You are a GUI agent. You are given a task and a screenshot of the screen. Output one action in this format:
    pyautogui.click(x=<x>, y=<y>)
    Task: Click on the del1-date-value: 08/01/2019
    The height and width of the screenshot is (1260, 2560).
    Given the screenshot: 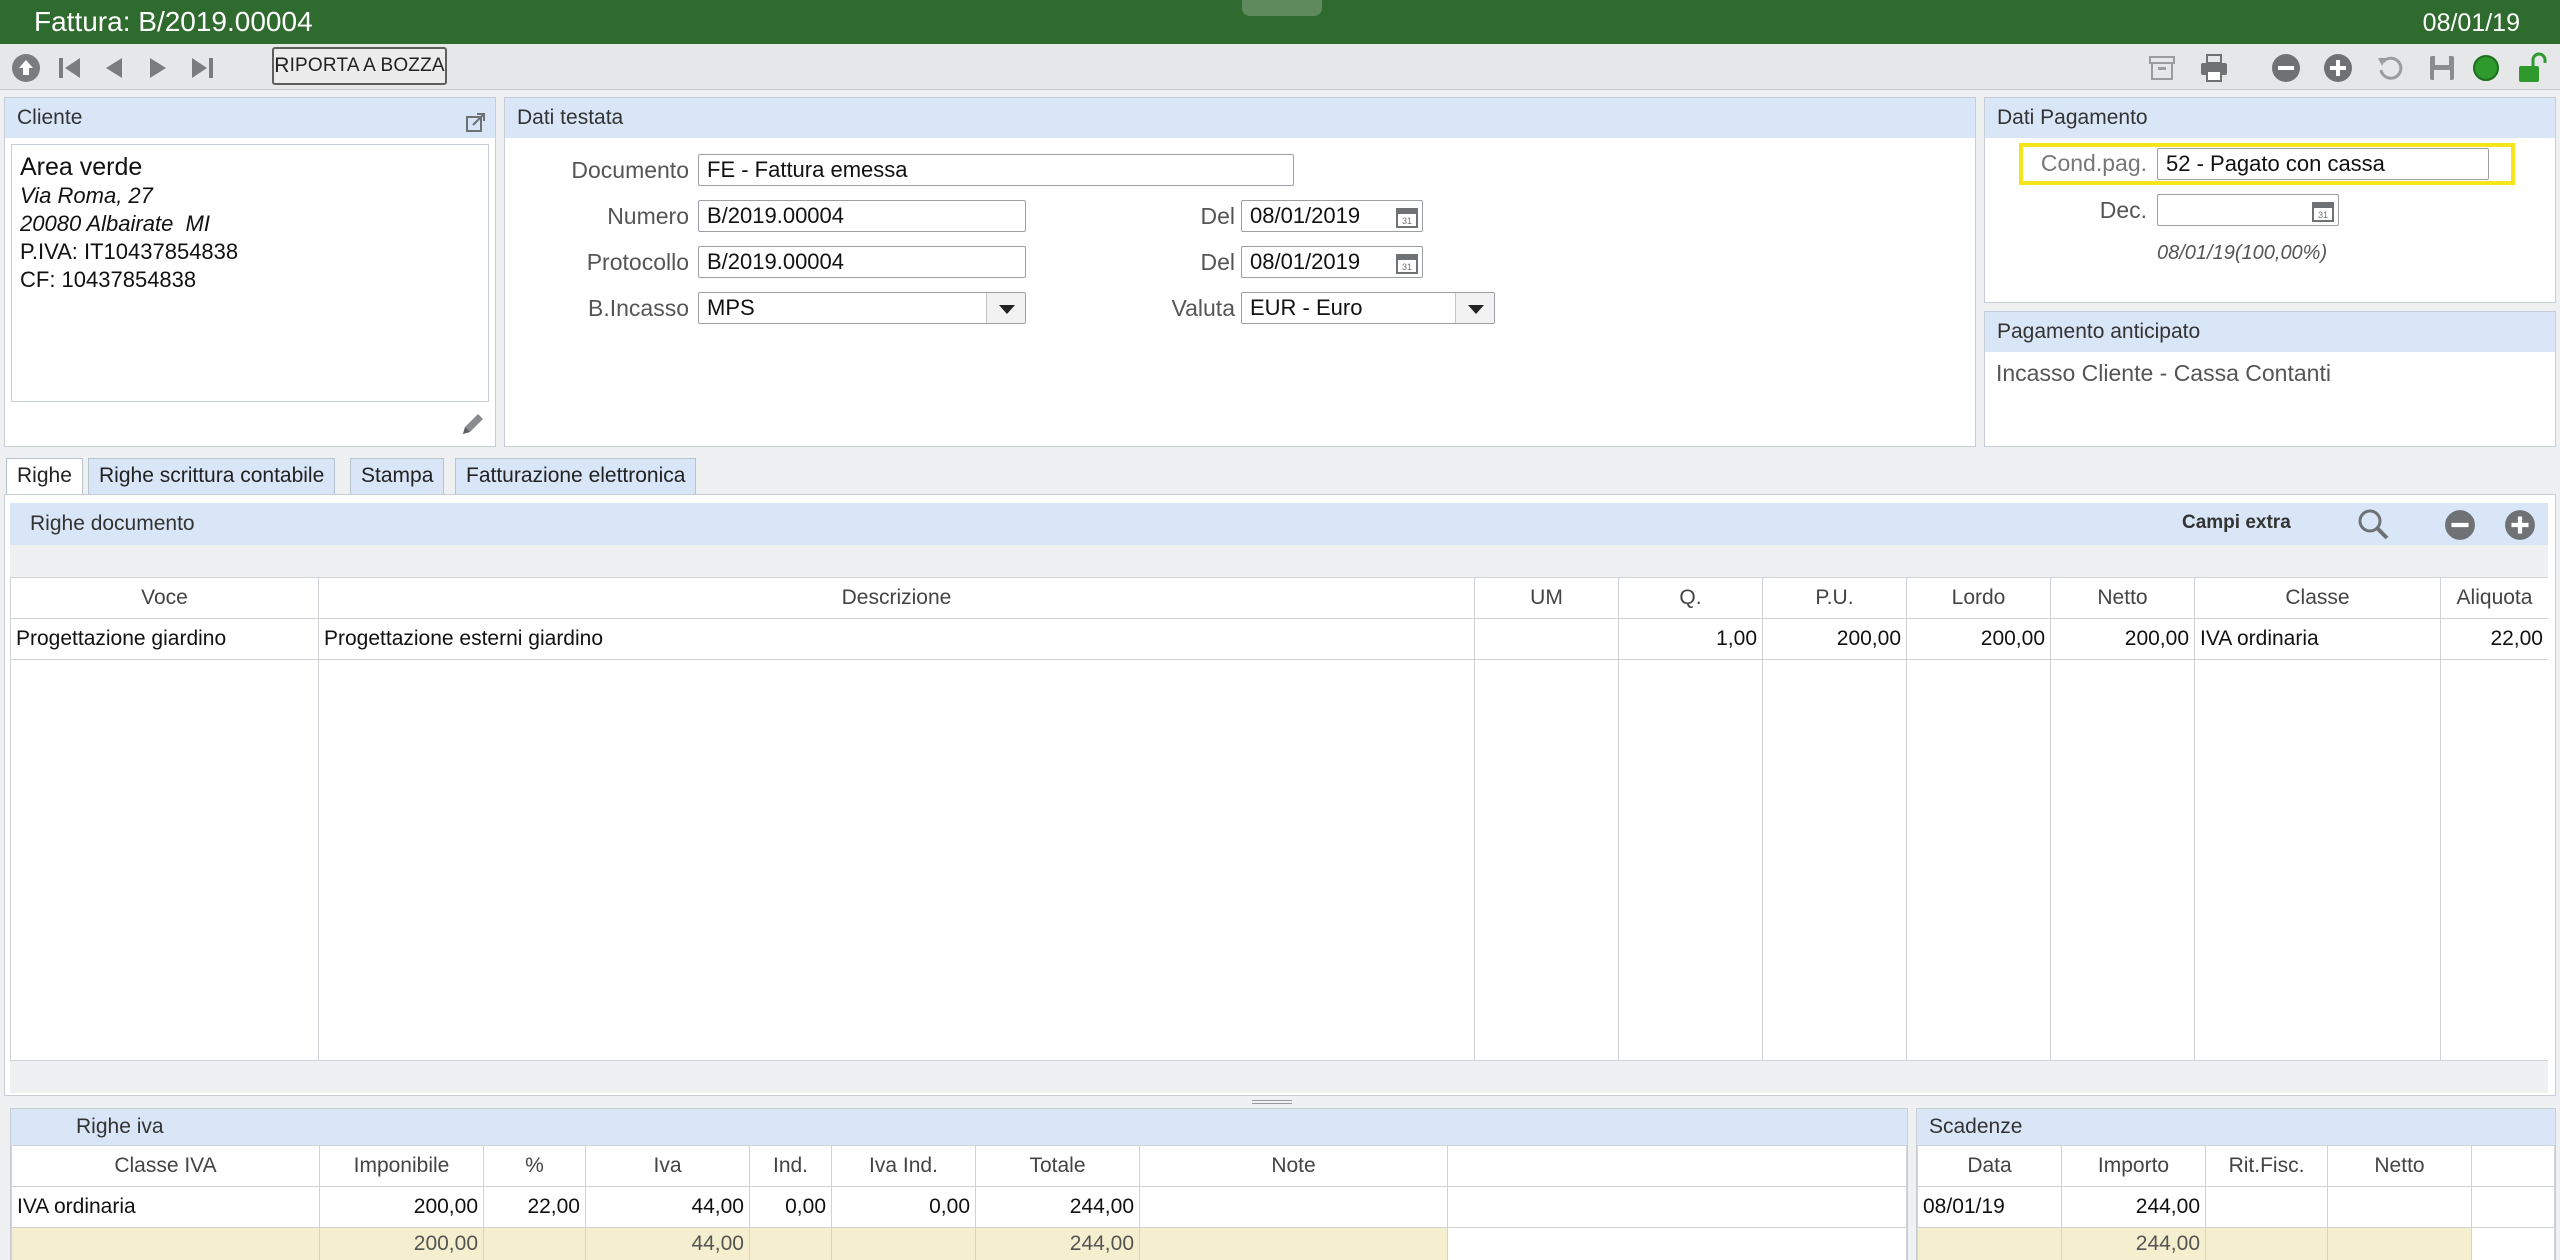 What is the action you would take?
    pyautogui.click(x=1305, y=215)
    